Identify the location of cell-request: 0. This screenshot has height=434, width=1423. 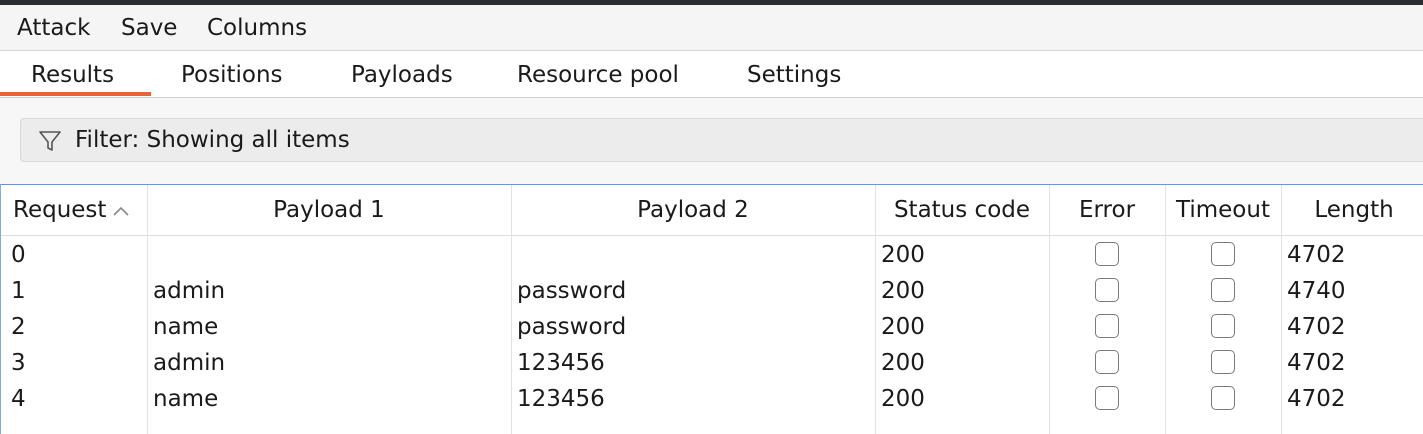
(18, 255).